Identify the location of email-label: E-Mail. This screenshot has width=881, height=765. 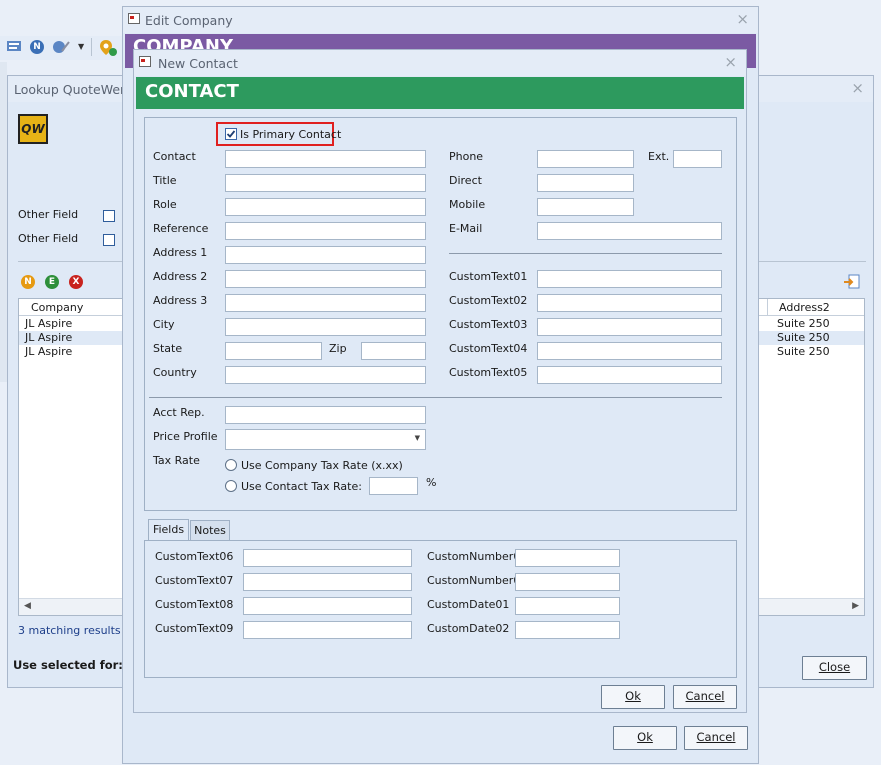
(466, 228).